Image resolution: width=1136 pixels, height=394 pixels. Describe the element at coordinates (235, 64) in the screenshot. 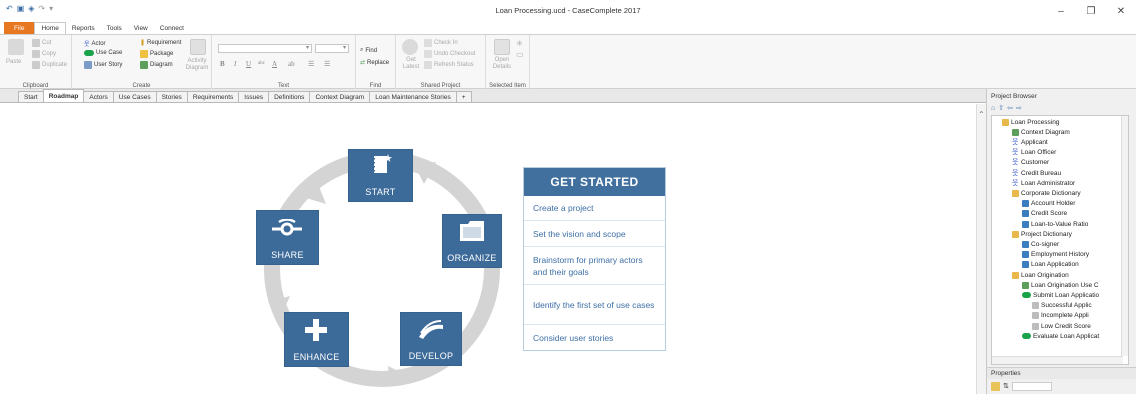

I see `italic-icon: I` at that location.